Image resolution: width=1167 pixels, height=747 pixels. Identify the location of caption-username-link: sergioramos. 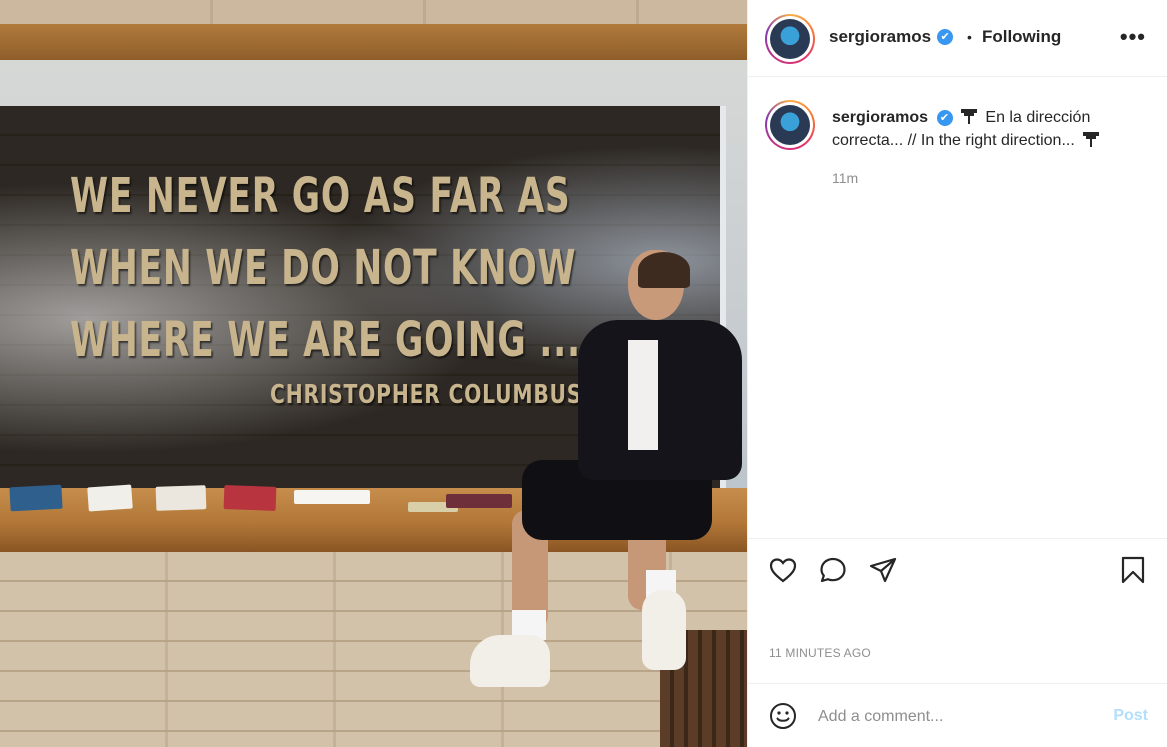
(880, 117).